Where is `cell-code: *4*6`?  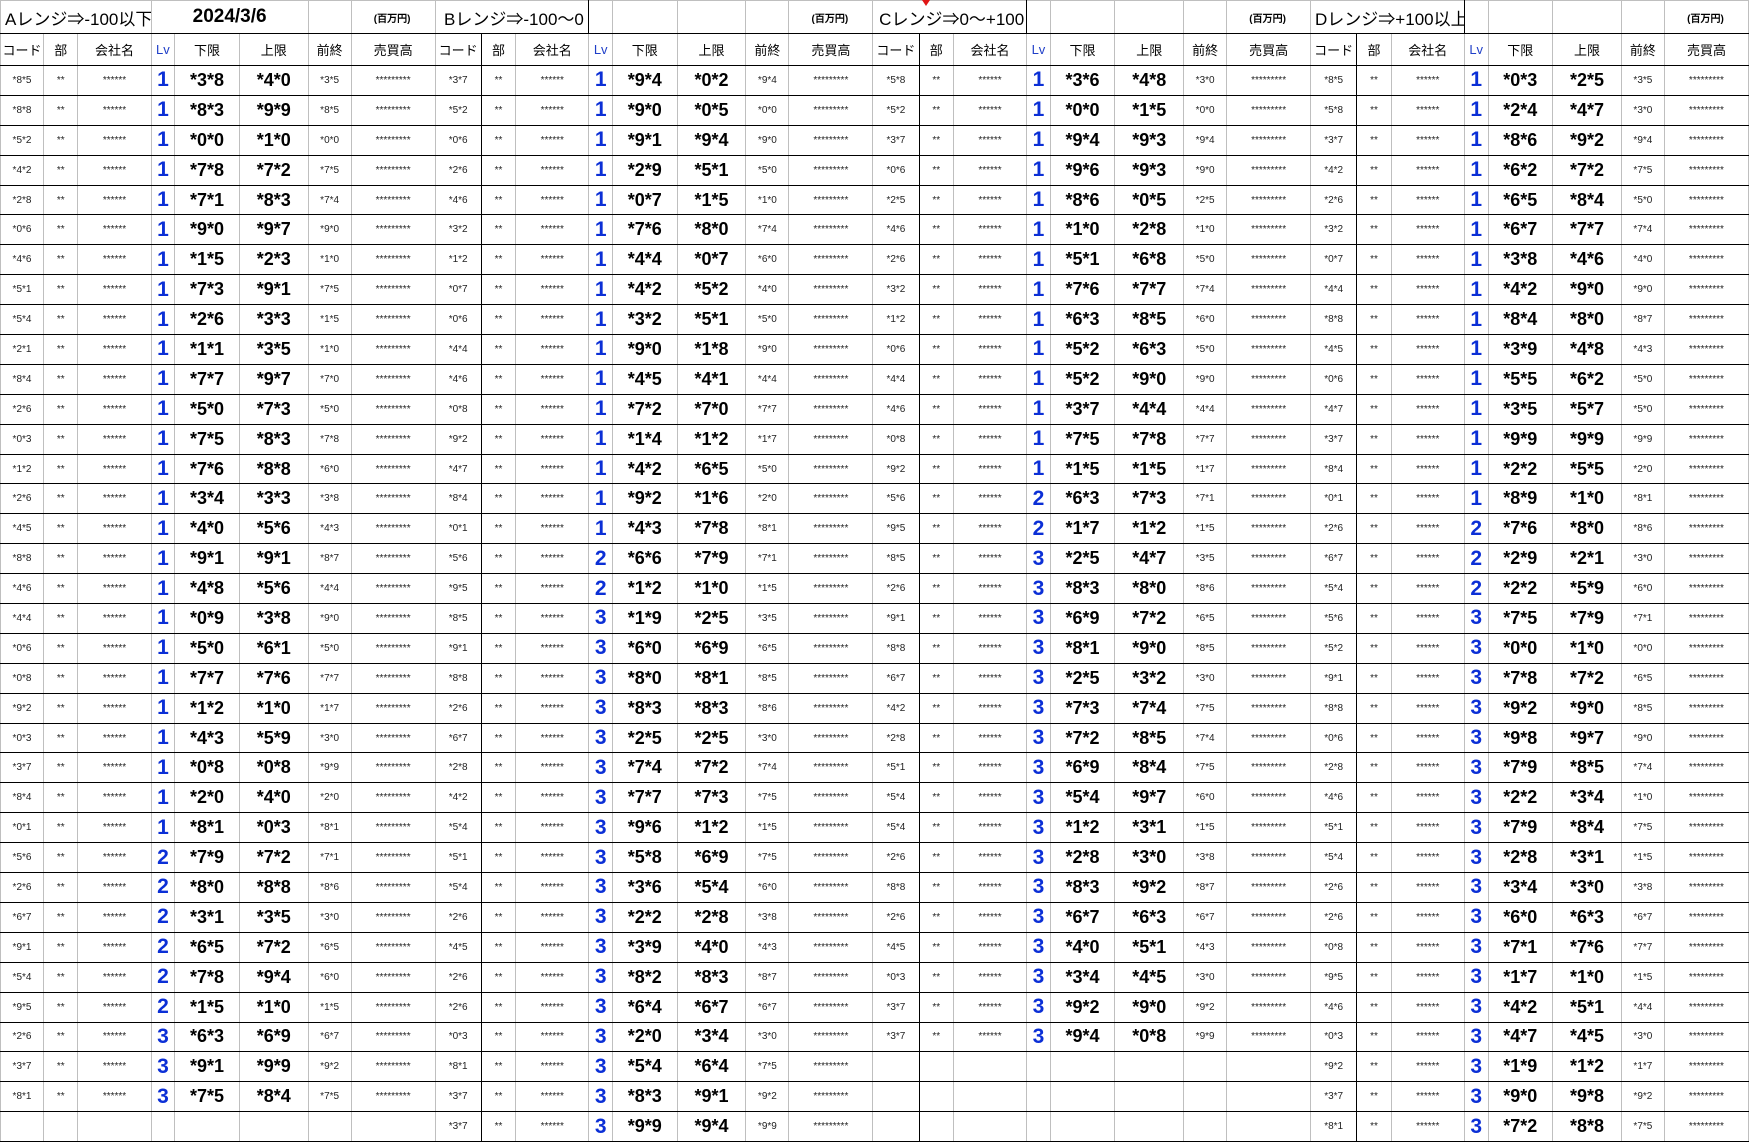
cell-code: *4*6 is located at coordinates (22, 260).